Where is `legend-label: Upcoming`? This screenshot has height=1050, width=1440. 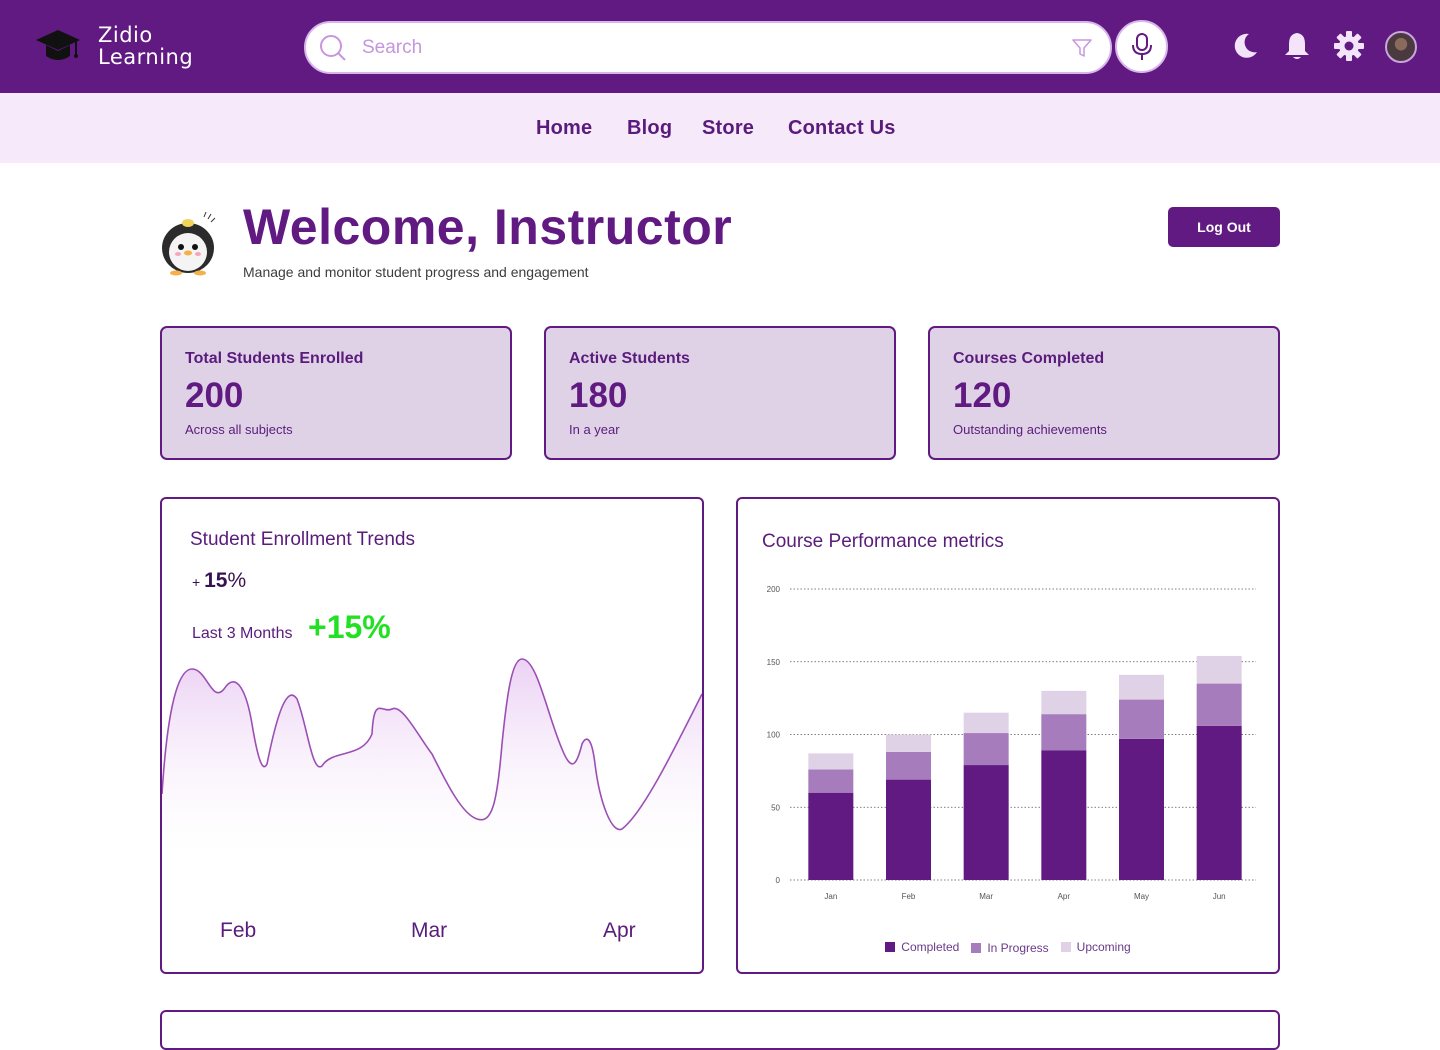 legend-label: Upcoming is located at coordinates (1103, 947).